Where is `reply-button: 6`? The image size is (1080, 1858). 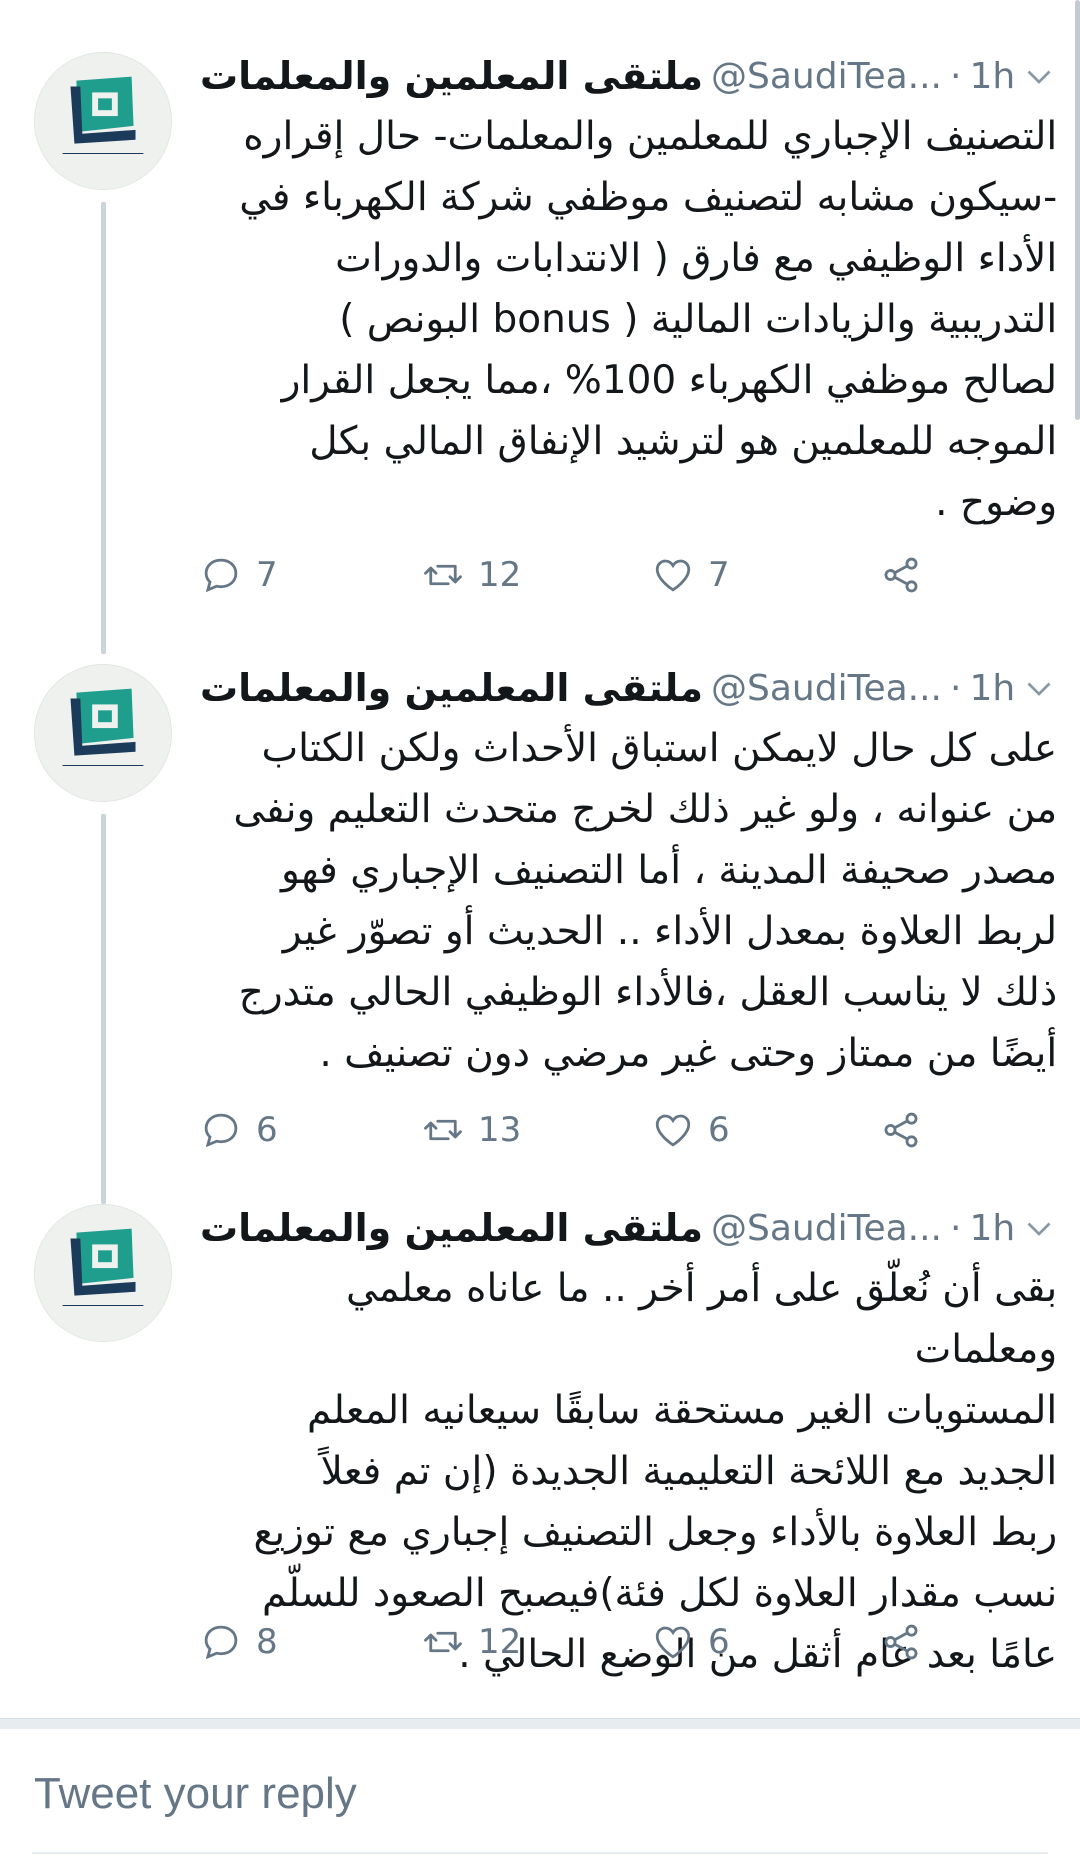
reply-button: 6 is located at coordinates (239, 1130).